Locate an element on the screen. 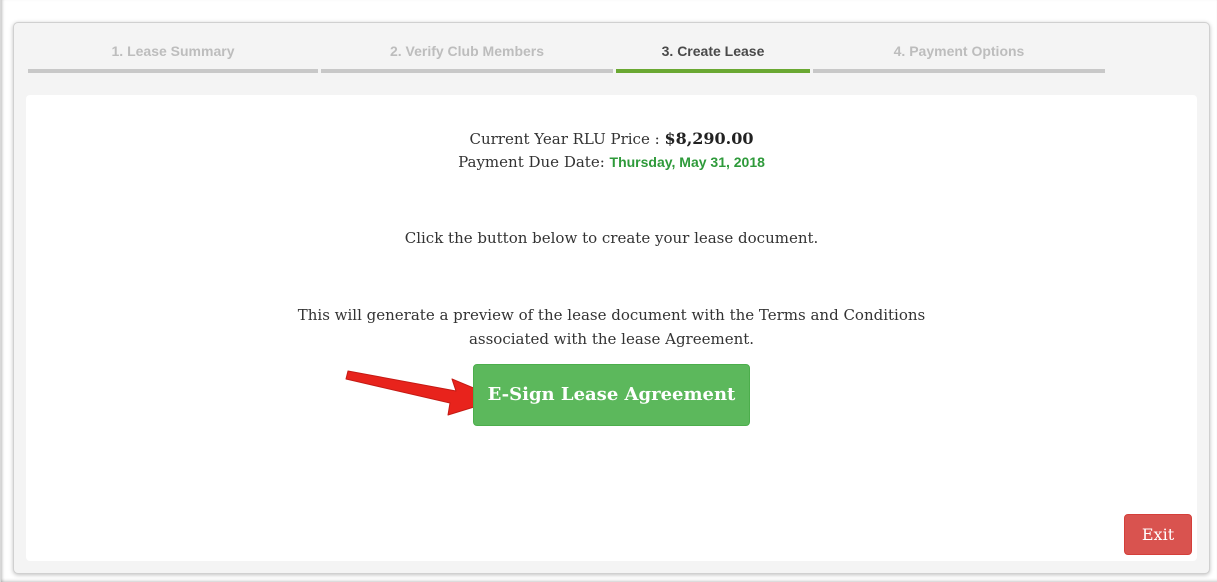 Image resolution: width=1217 pixels, height=582 pixels. step-payment-options: 4. Payment Options is located at coordinates (959, 55).